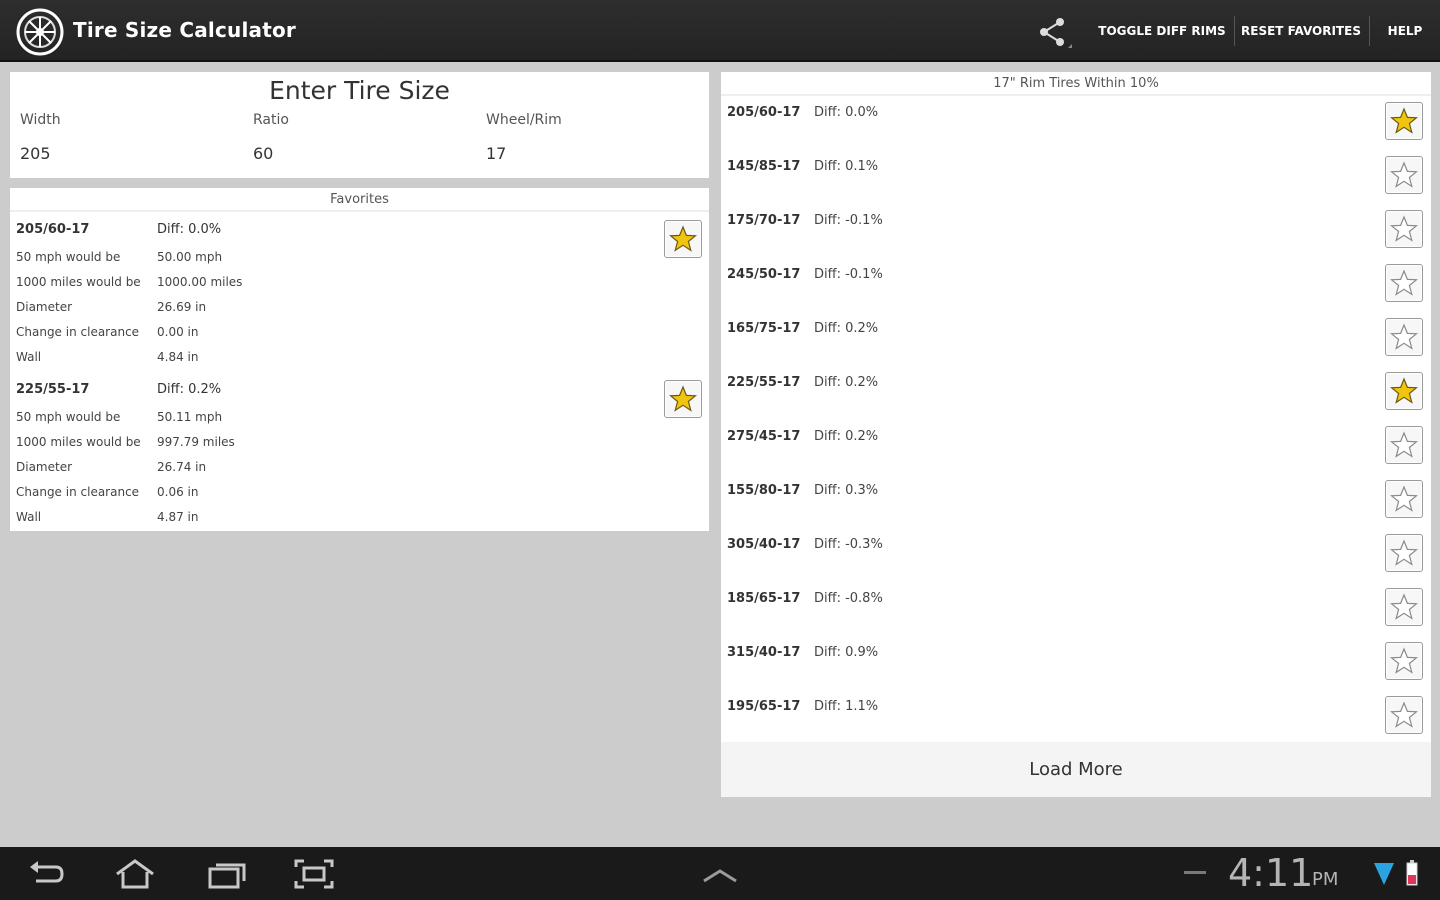  What do you see at coordinates (764, 706) in the screenshot?
I see `rim-tire-size: 195/65-17` at bounding box center [764, 706].